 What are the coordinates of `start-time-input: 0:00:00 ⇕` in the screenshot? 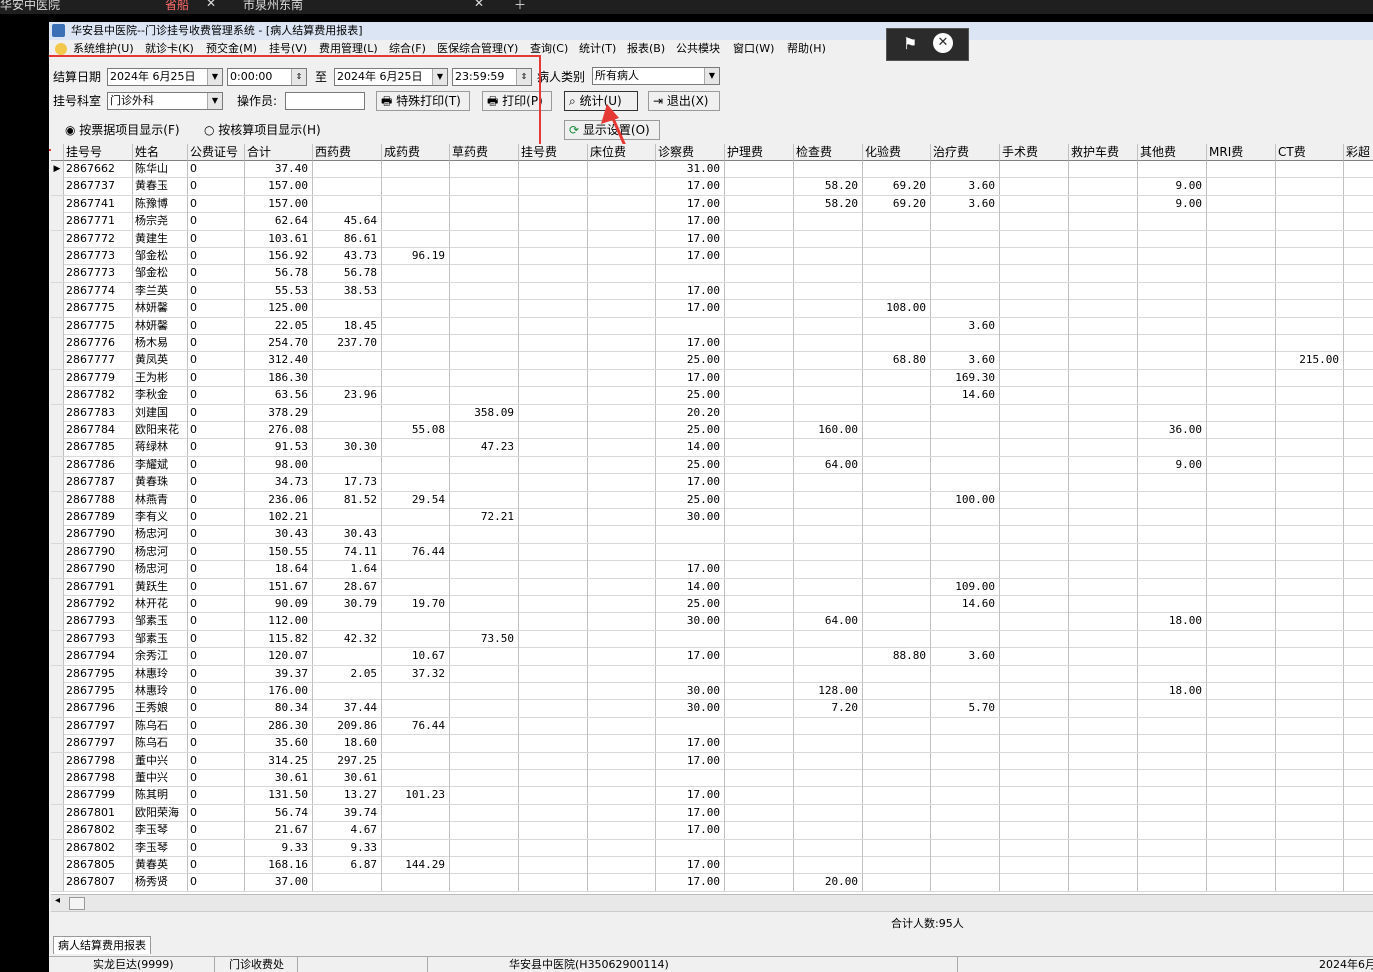 It's located at (267, 77).